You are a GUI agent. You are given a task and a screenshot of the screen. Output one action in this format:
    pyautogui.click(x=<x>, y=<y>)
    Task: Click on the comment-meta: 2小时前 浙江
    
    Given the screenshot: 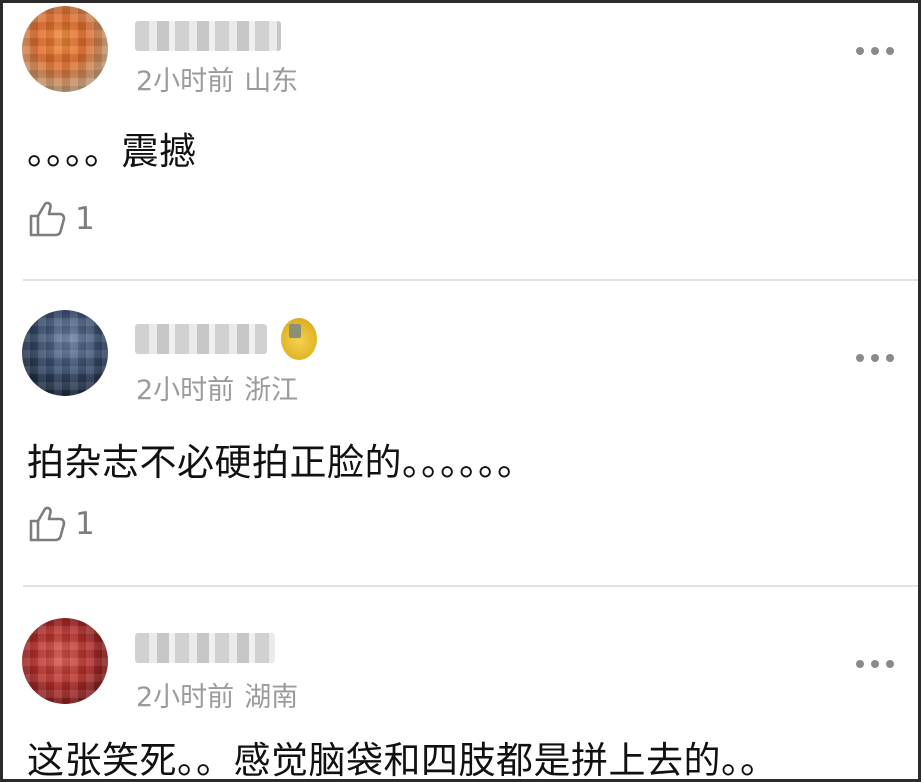 What is the action you would take?
    pyautogui.click(x=217, y=387)
    